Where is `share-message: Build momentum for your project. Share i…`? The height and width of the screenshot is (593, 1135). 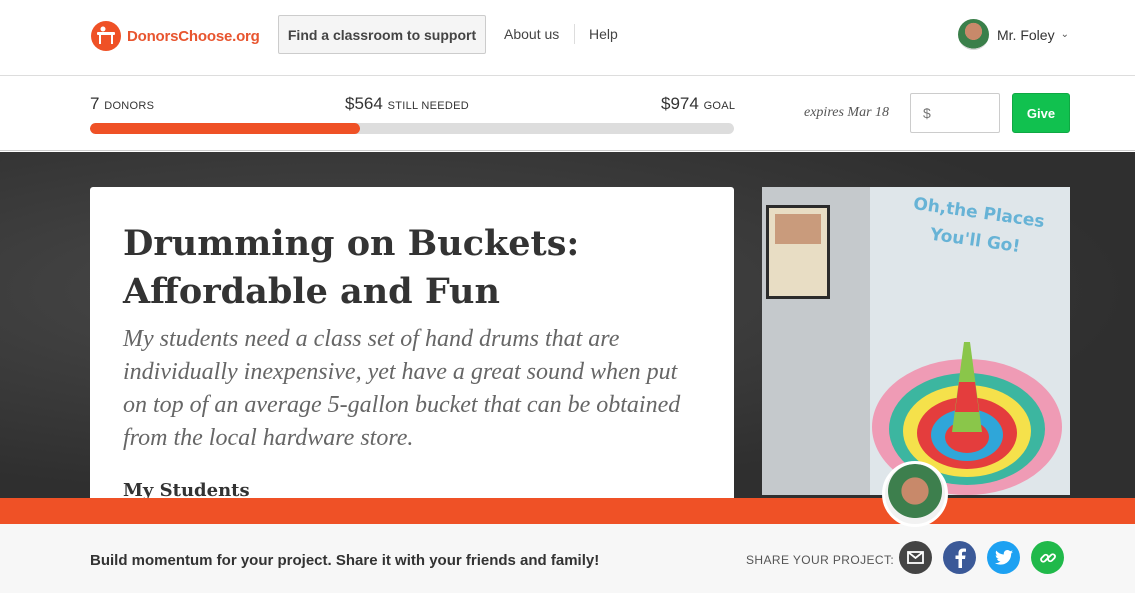 share-message: Build momentum for your project. Share i… is located at coordinates (345, 560).